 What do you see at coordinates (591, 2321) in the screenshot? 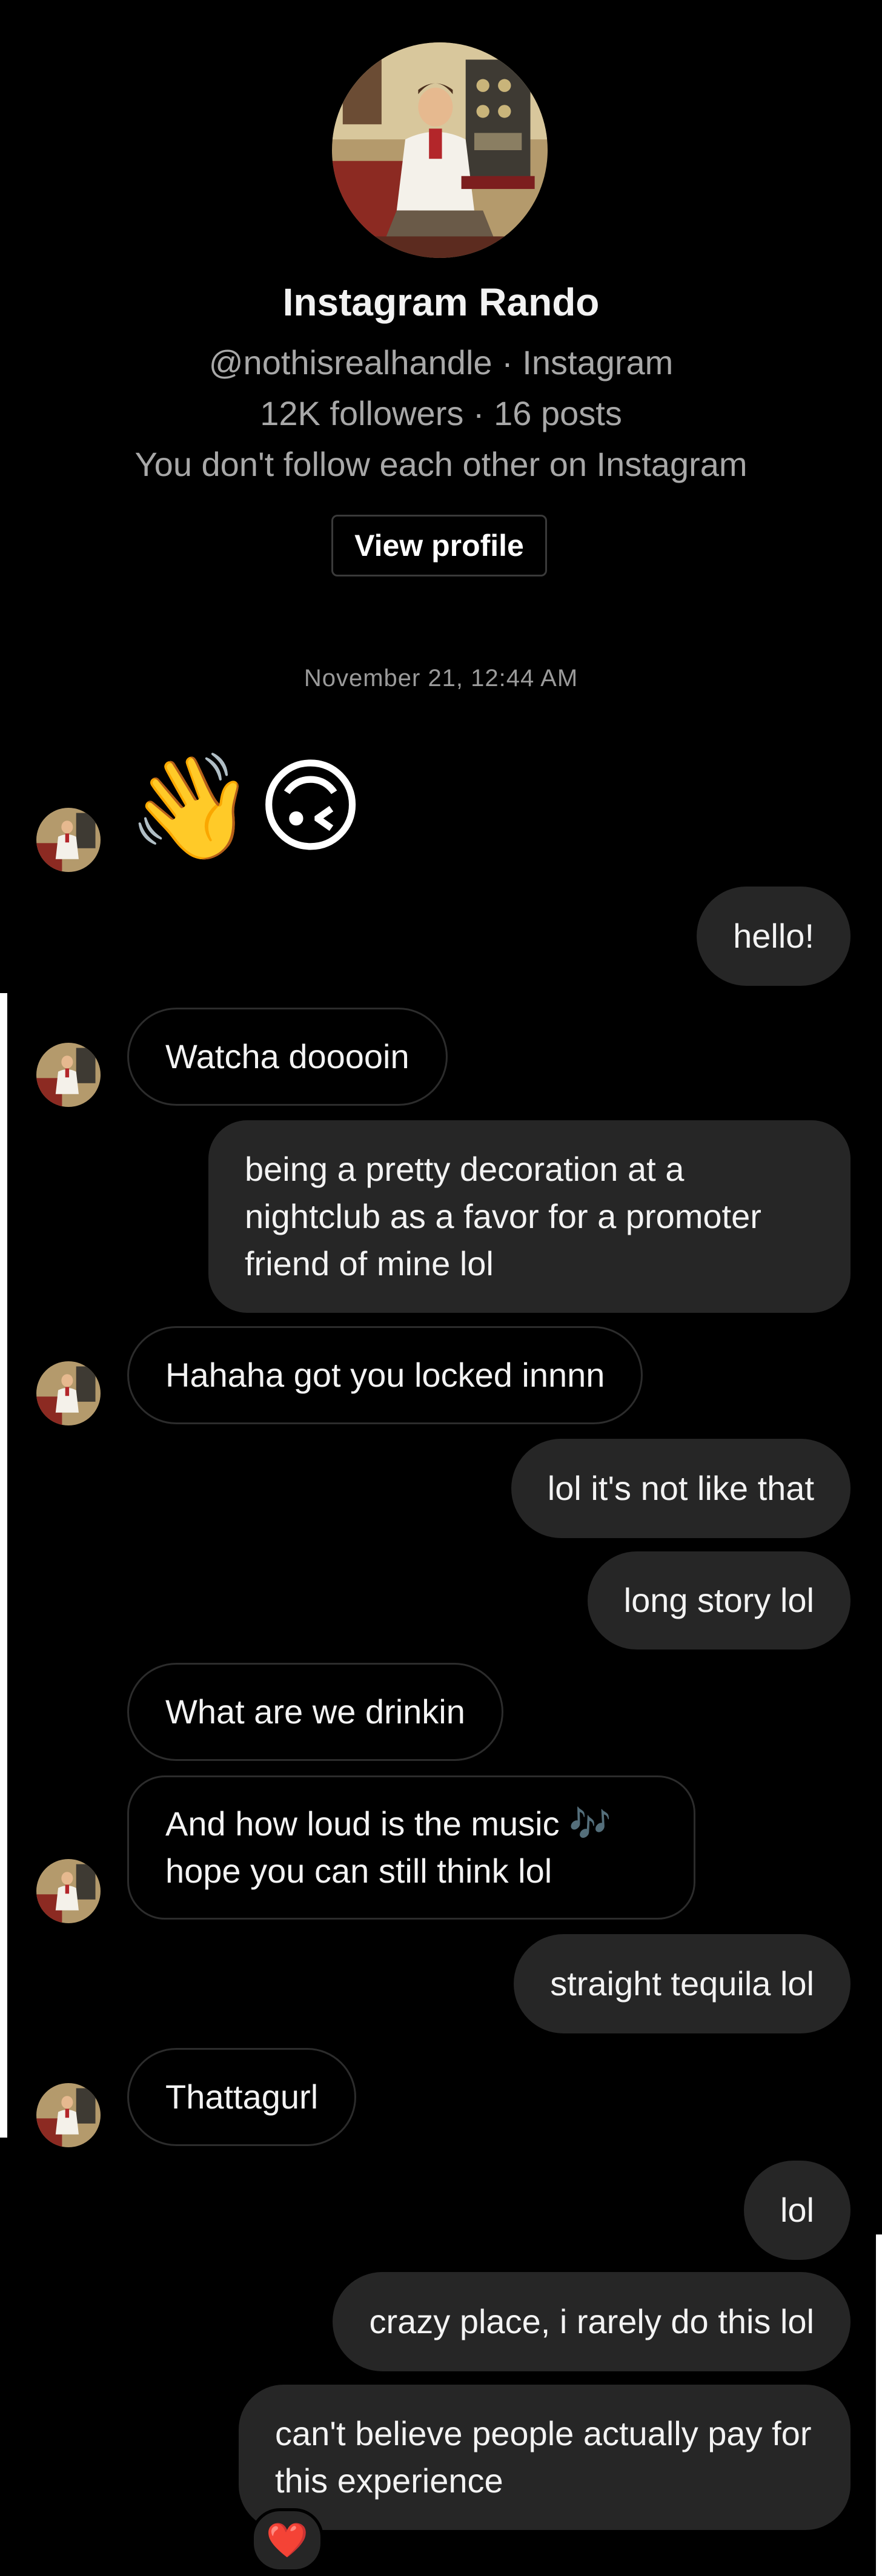
I see `message-bubble-outgoing: crazy place, i rarely do this lol` at bounding box center [591, 2321].